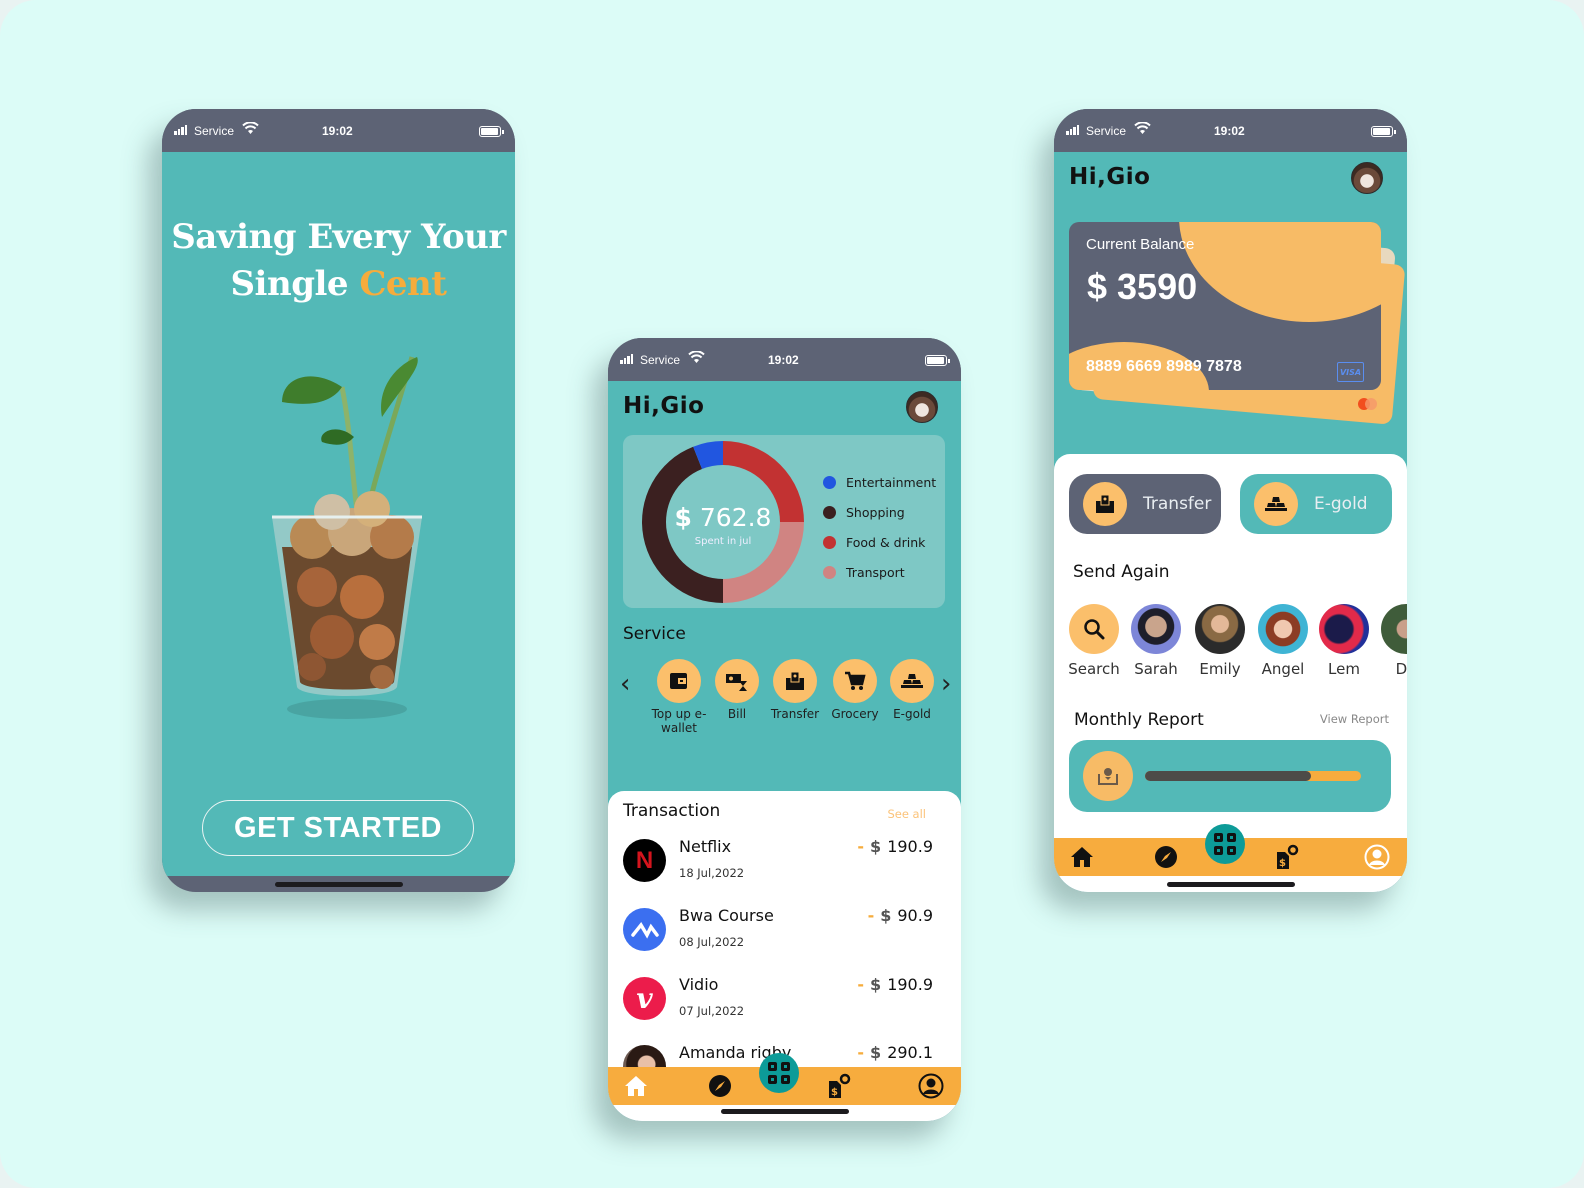 Image resolution: width=1584 pixels, height=1188 pixels. I want to click on report-inbox-icon, so click(1108, 776).